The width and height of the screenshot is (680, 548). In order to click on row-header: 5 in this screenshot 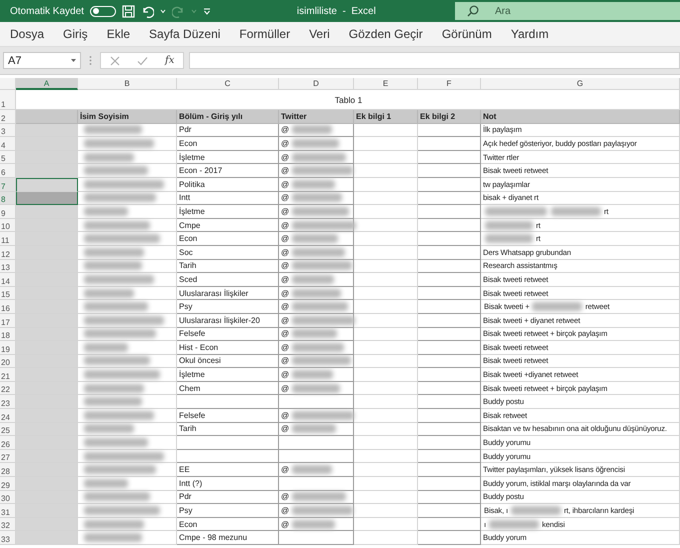, I will do `click(8, 157)`.